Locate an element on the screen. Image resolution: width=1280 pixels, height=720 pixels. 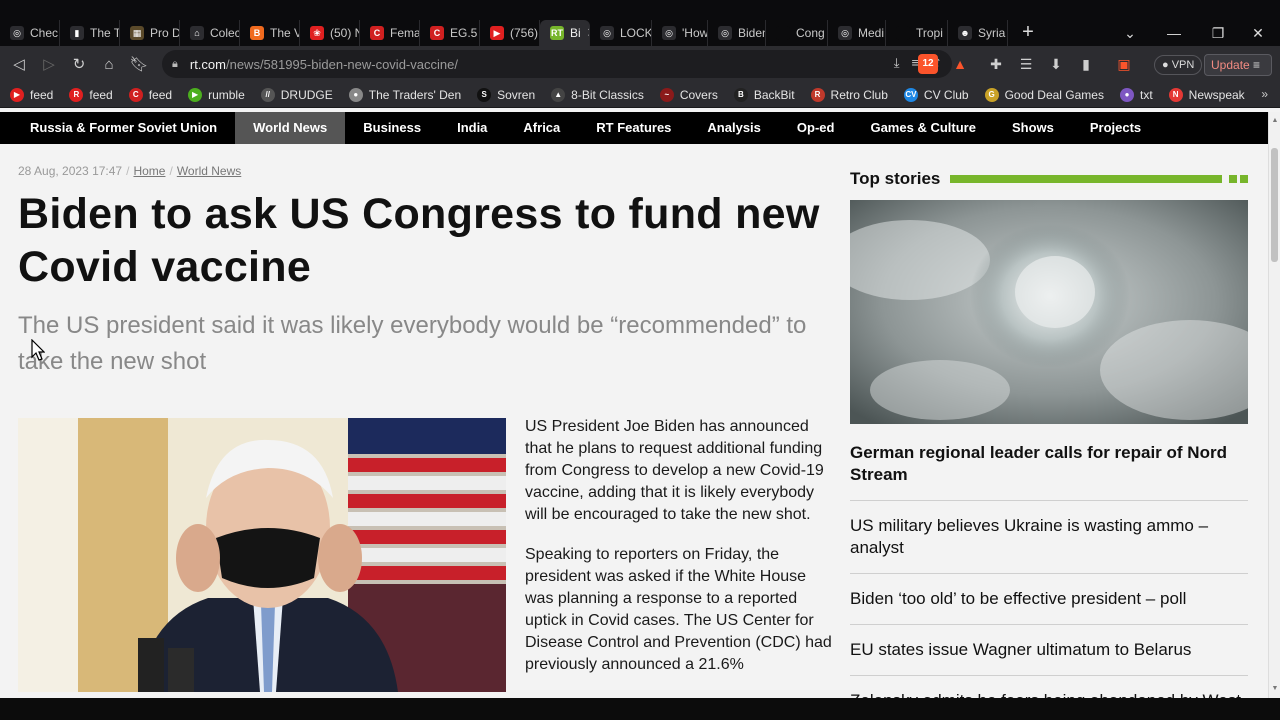
home-icon: ⌂ is located at coordinates (109, 64).